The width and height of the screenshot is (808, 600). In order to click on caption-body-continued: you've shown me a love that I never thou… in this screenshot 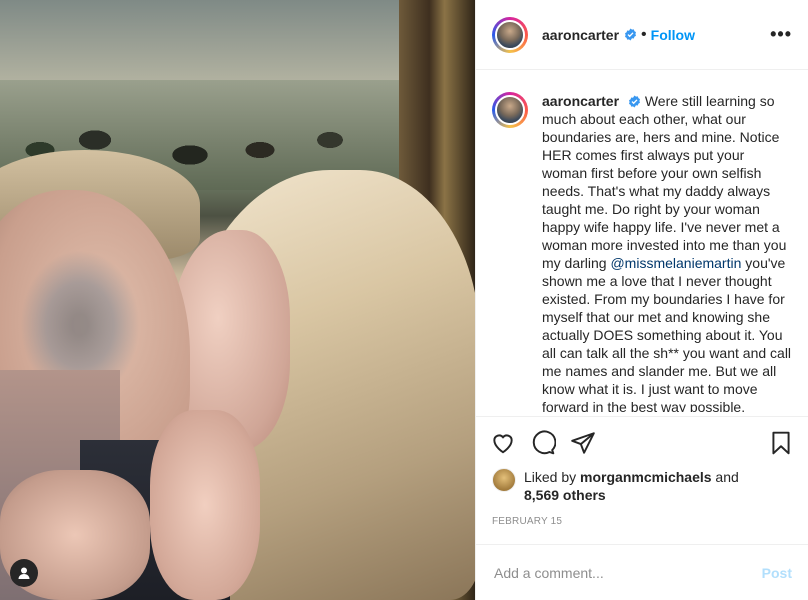, I will do `click(667, 333)`.